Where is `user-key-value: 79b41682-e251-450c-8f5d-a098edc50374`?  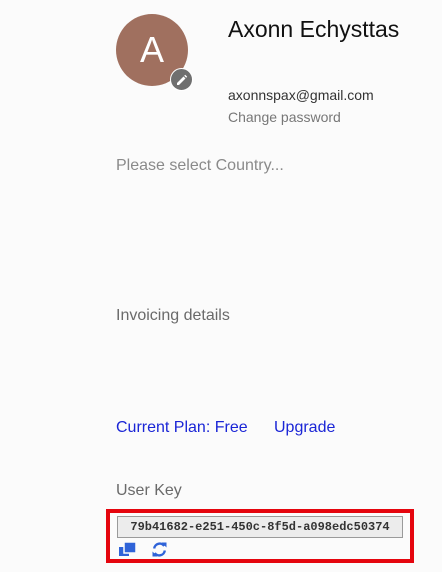
user-key-value: 79b41682-e251-450c-8f5d-a098edc50374 is located at coordinates (260, 527).